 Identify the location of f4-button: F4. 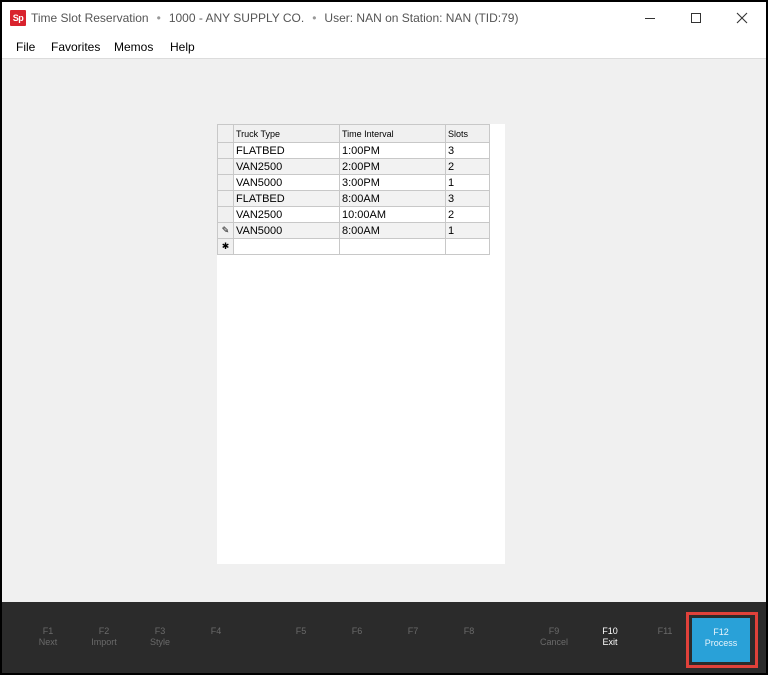
(216, 631).